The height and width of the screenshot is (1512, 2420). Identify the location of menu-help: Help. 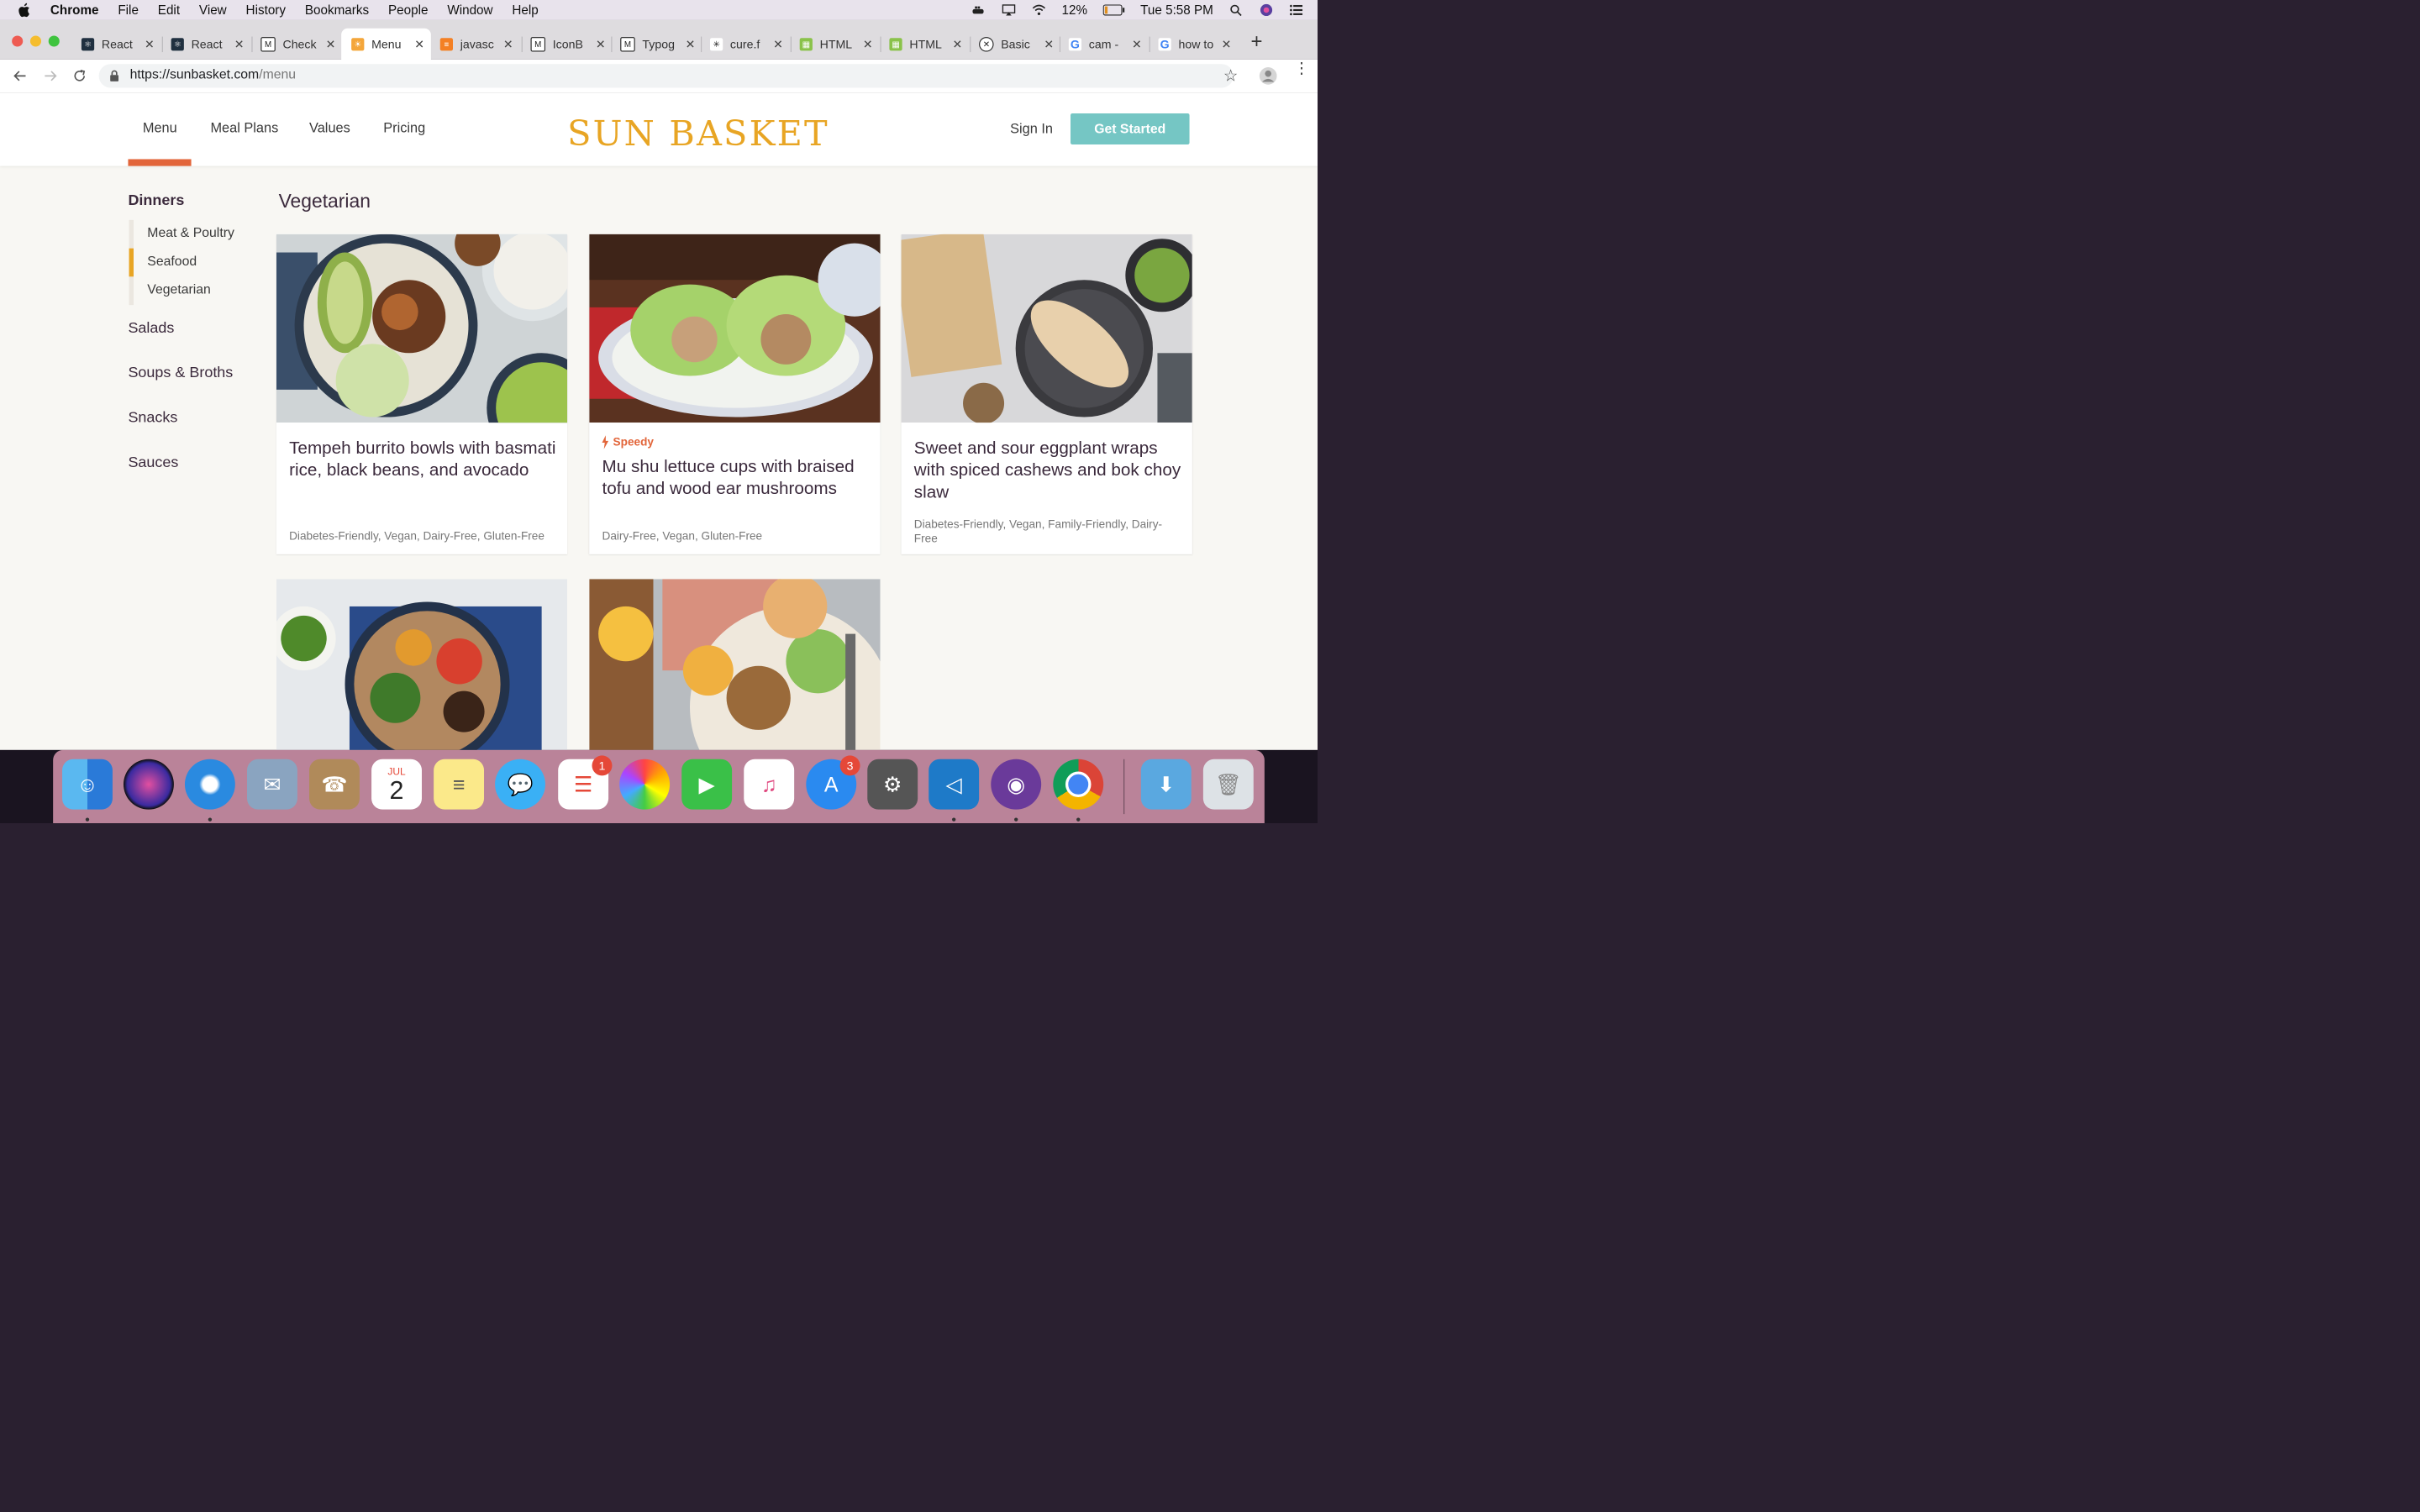
(525, 10).